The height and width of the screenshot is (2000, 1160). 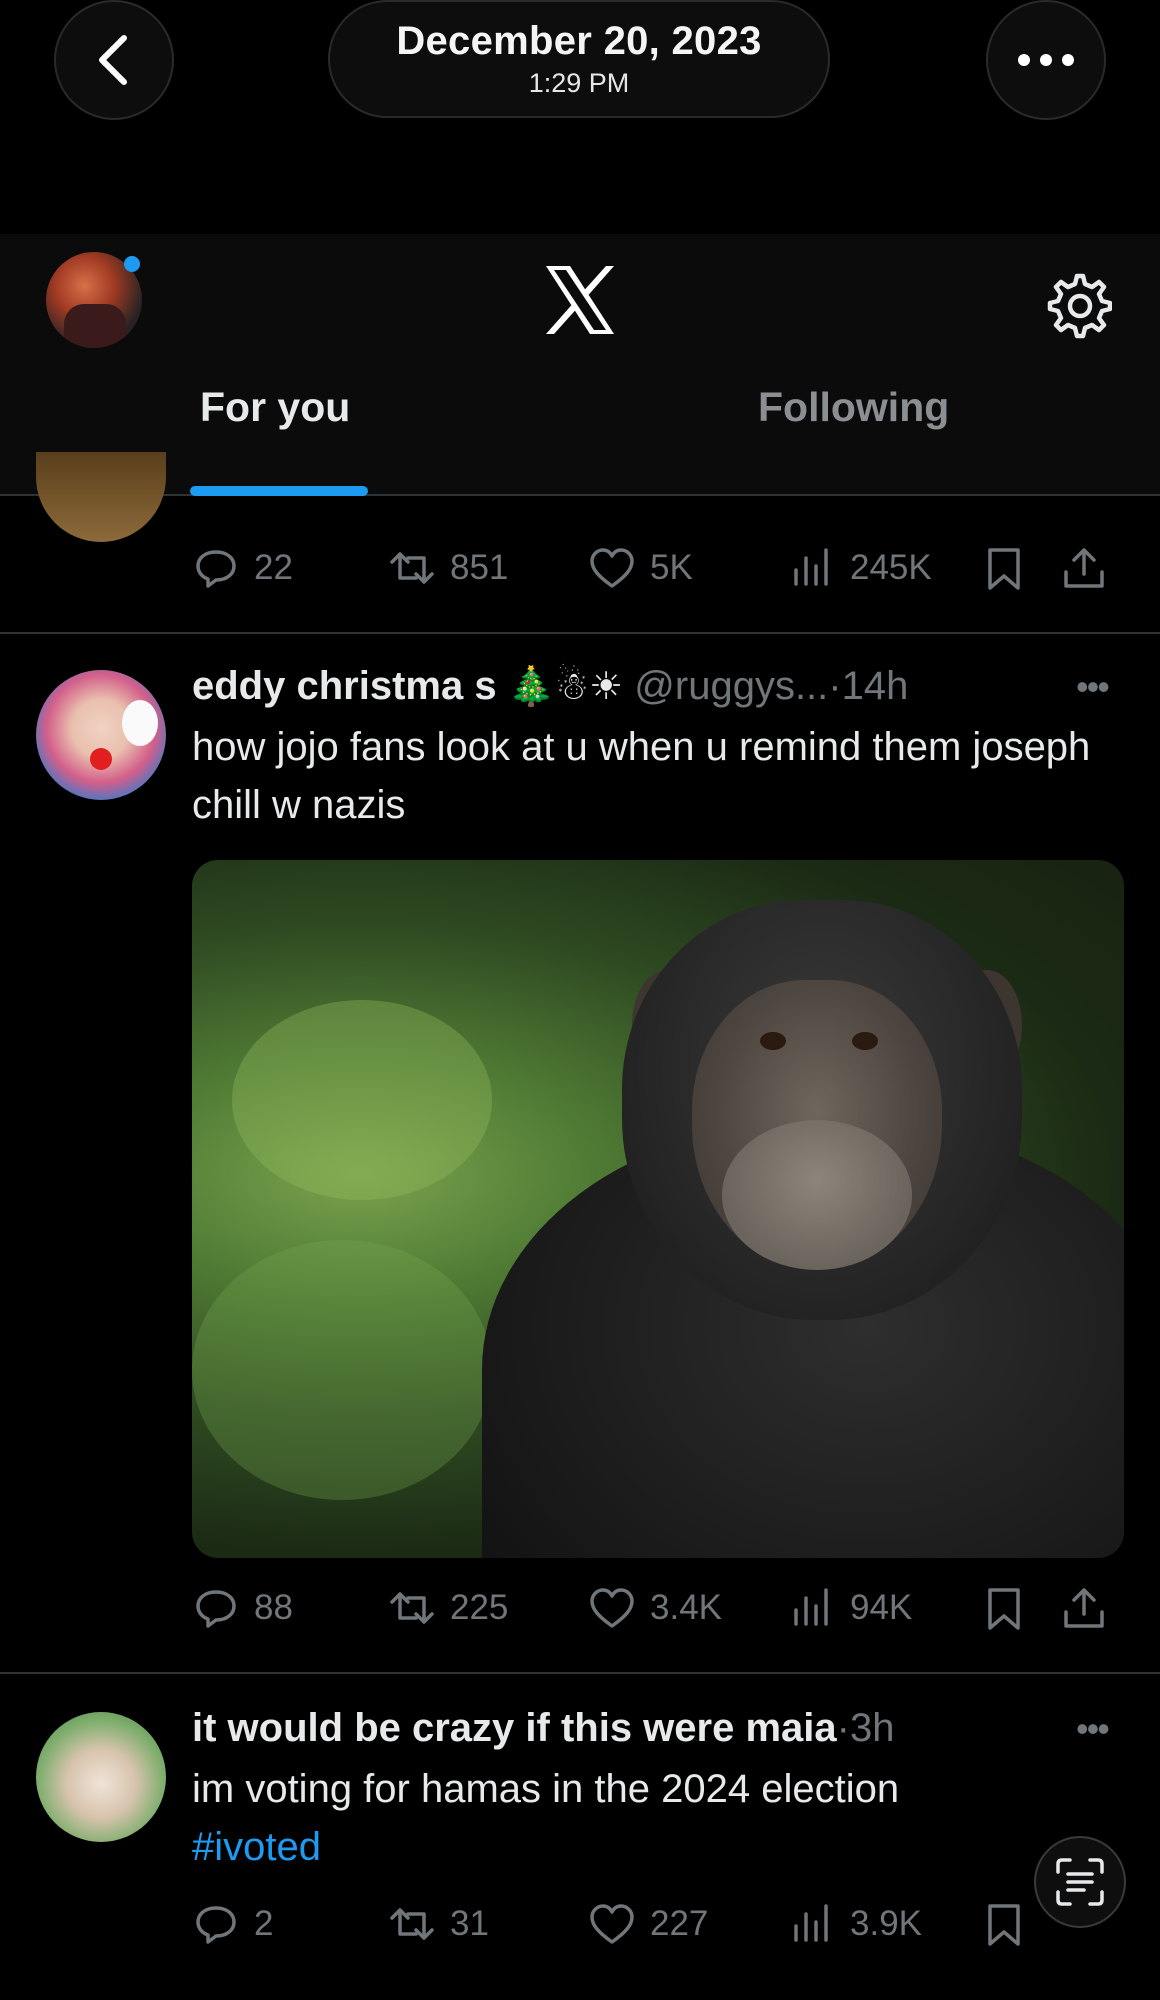 I want to click on reply-count: 2, so click(x=264, y=1923).